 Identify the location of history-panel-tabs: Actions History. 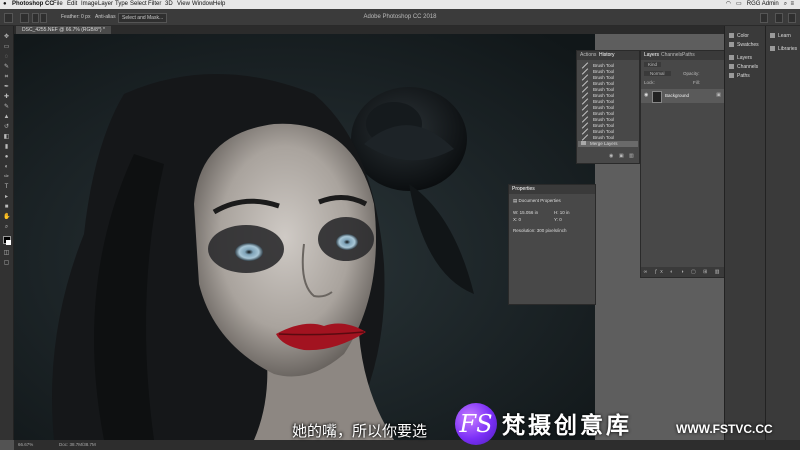
(608, 55).